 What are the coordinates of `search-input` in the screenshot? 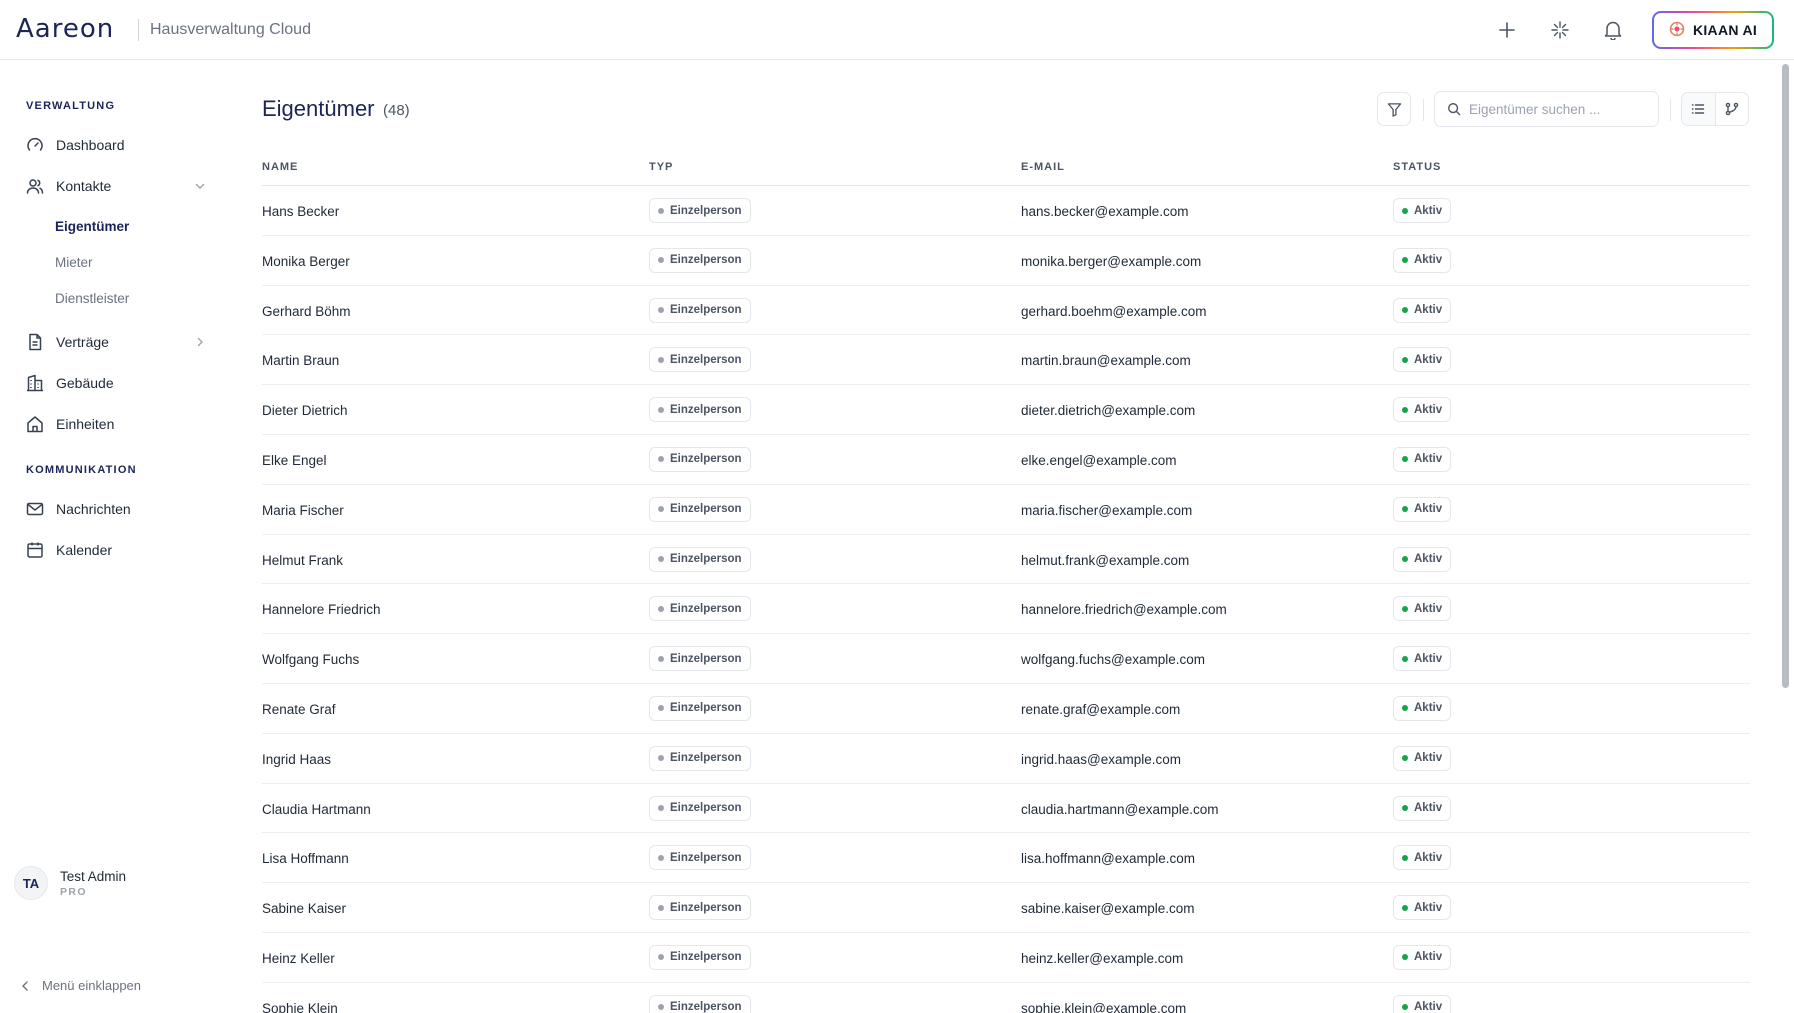 It's located at (1559, 109).